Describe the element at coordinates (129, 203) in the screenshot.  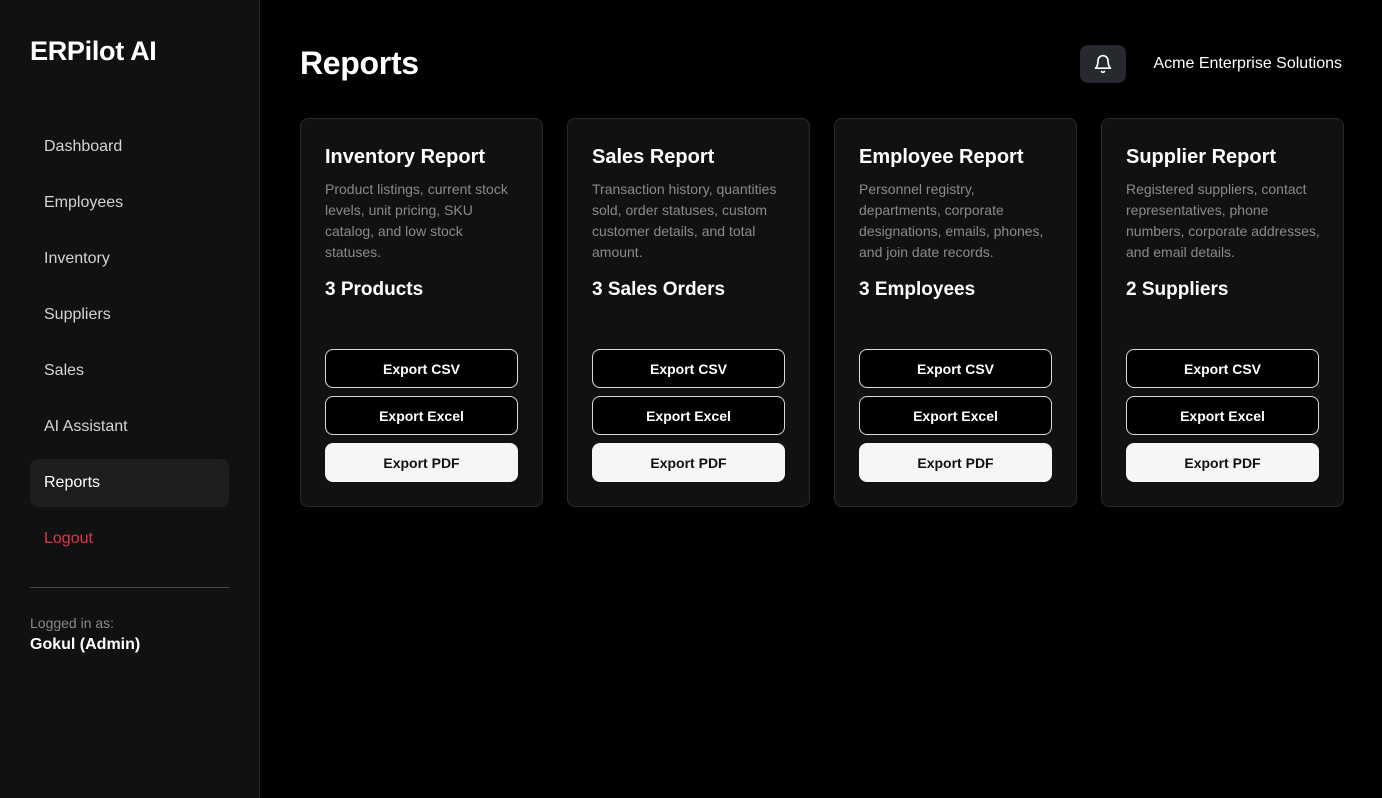
I see `sidebar-item-employees: Employees` at that location.